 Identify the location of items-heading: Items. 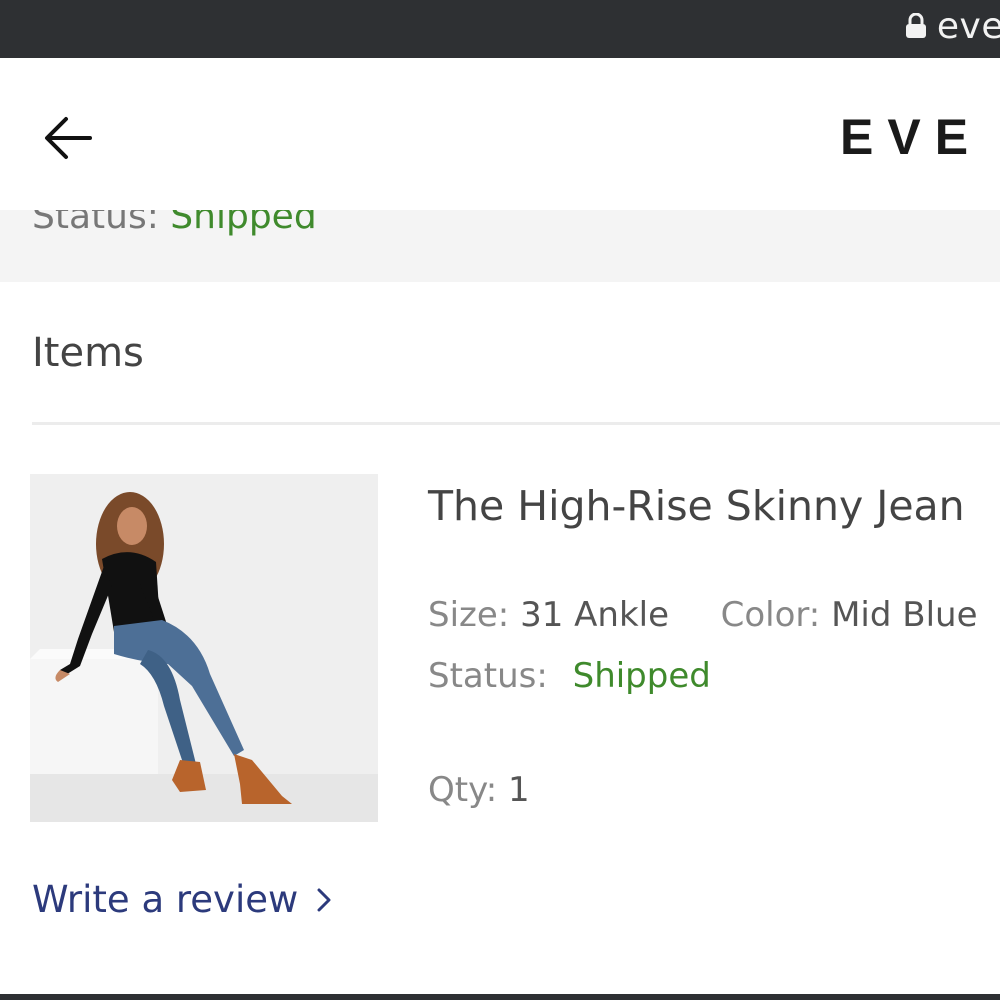
(88, 353).